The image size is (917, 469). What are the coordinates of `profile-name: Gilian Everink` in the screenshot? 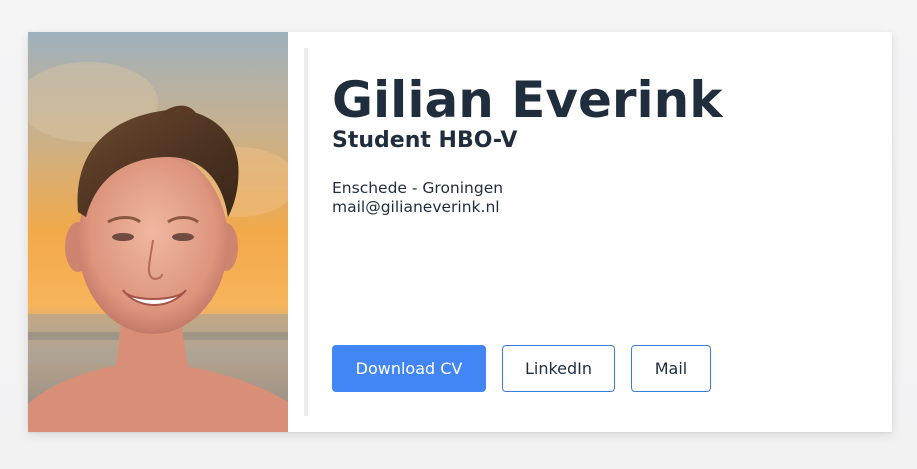 It's located at (527, 100).